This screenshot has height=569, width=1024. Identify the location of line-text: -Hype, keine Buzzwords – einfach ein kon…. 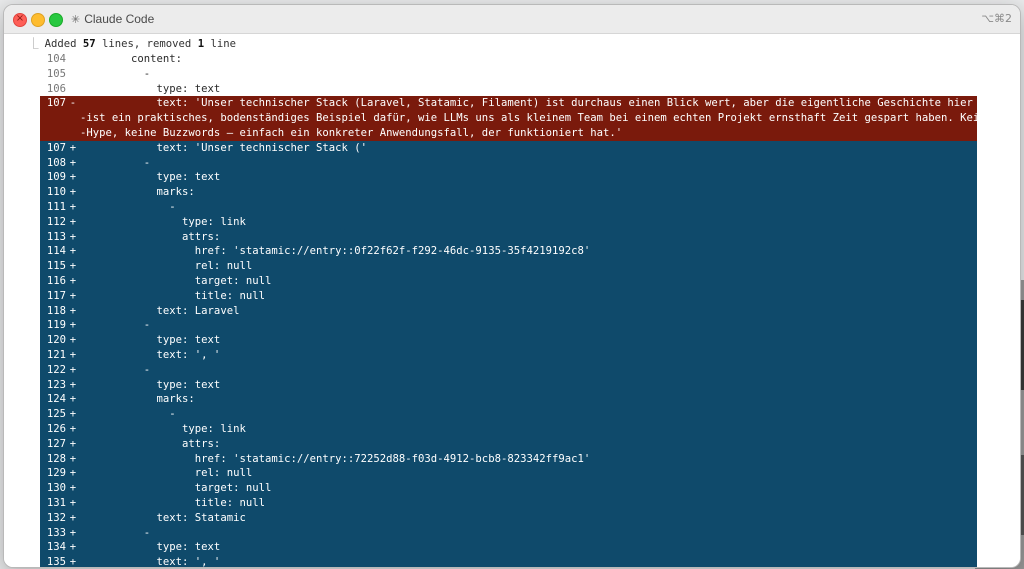
(351, 132).